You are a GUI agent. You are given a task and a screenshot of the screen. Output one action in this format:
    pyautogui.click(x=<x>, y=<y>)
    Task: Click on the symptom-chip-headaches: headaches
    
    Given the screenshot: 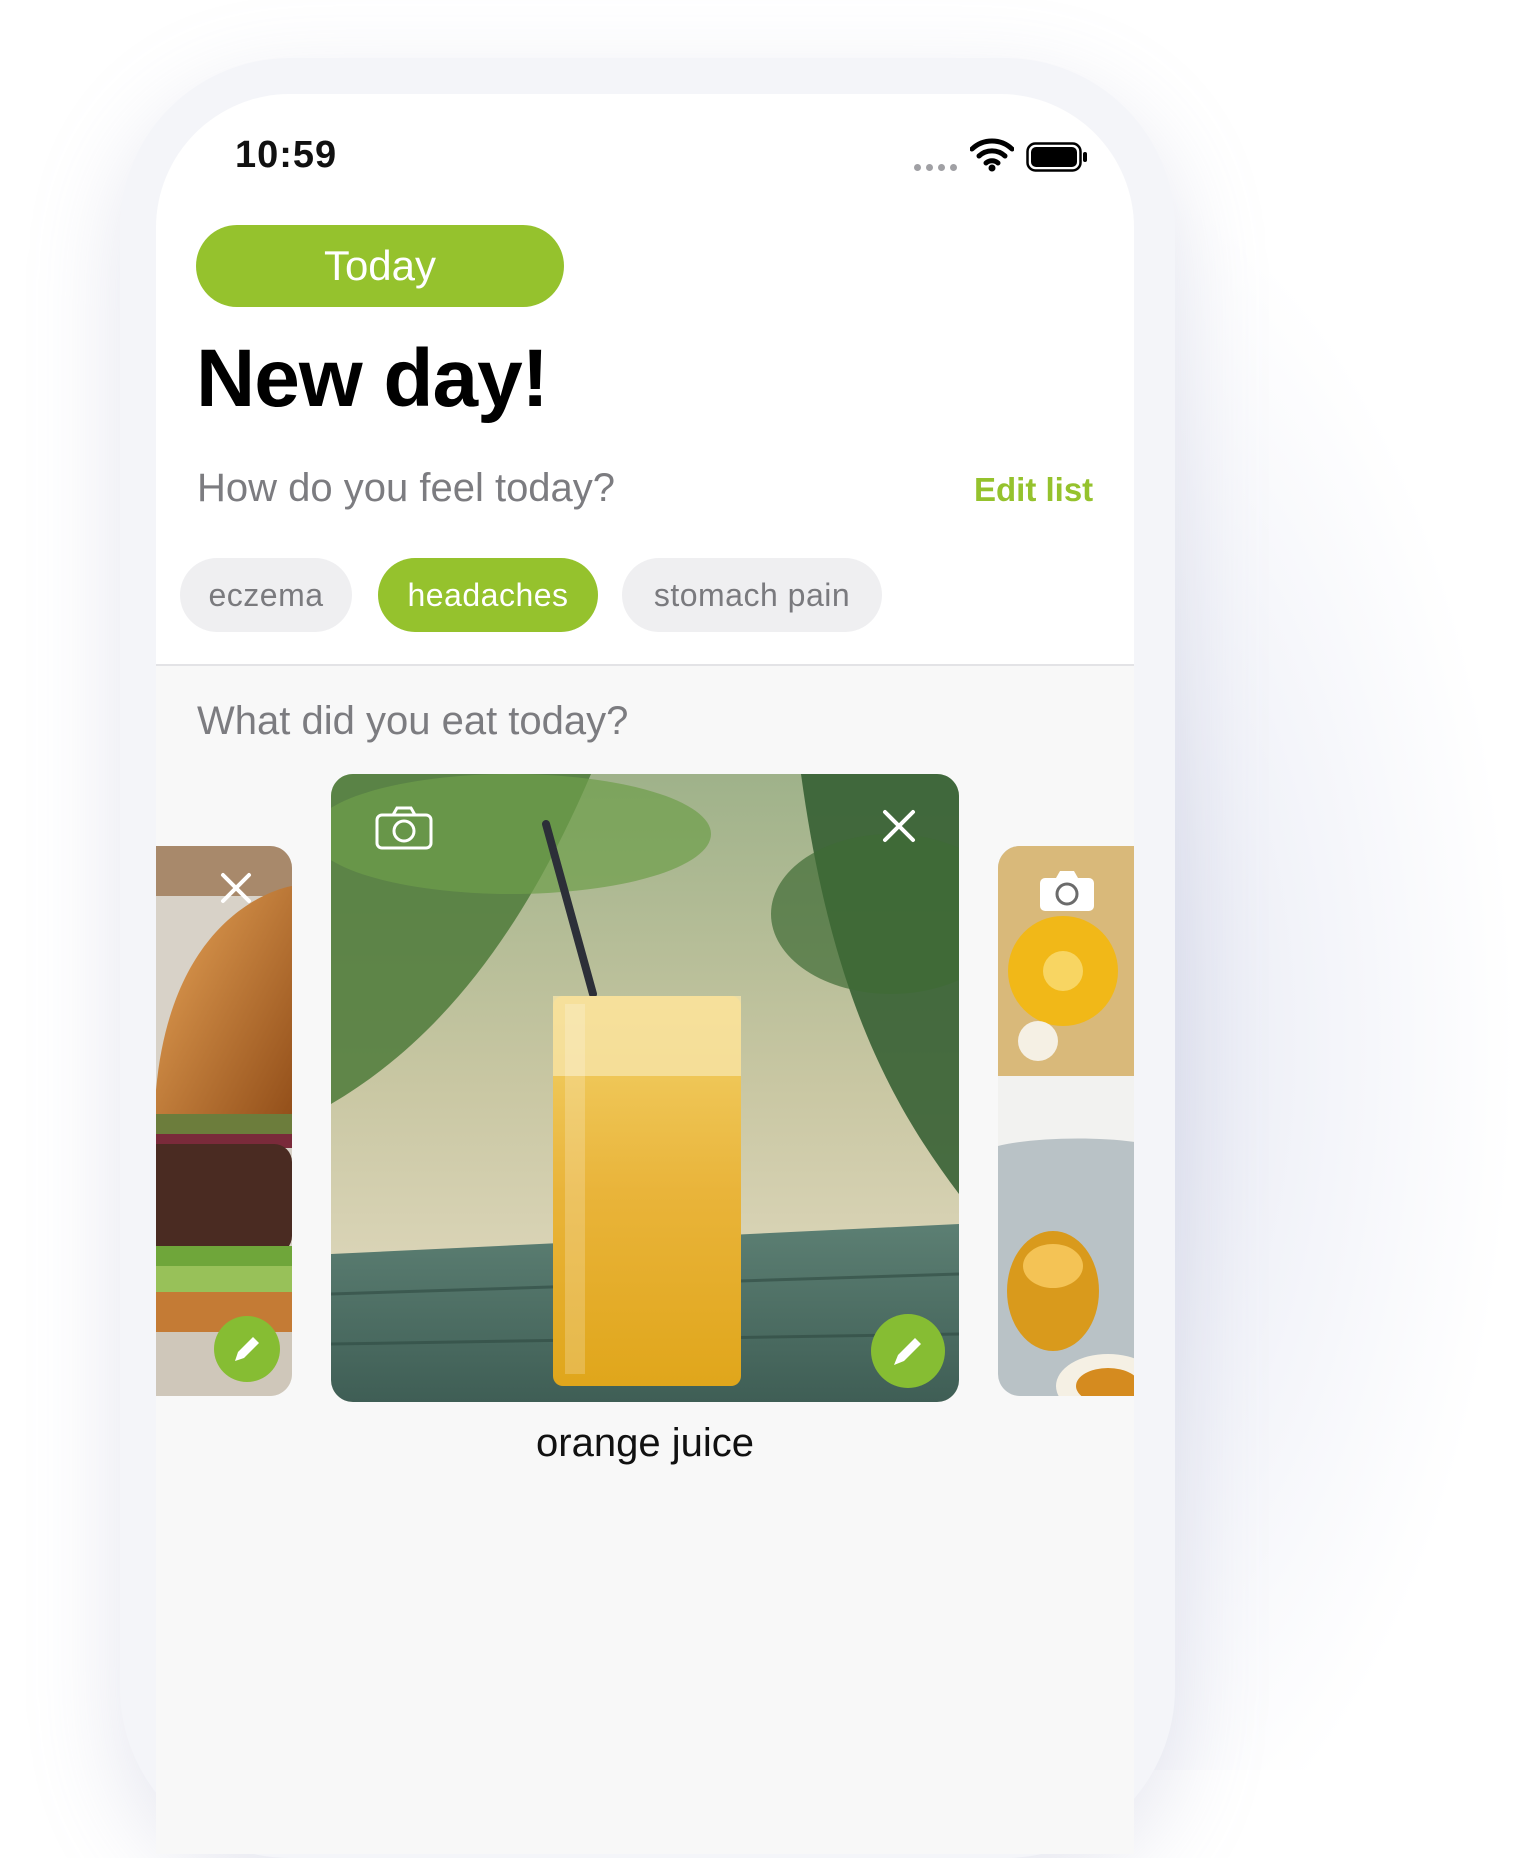 What is the action you would take?
    pyautogui.click(x=488, y=595)
    